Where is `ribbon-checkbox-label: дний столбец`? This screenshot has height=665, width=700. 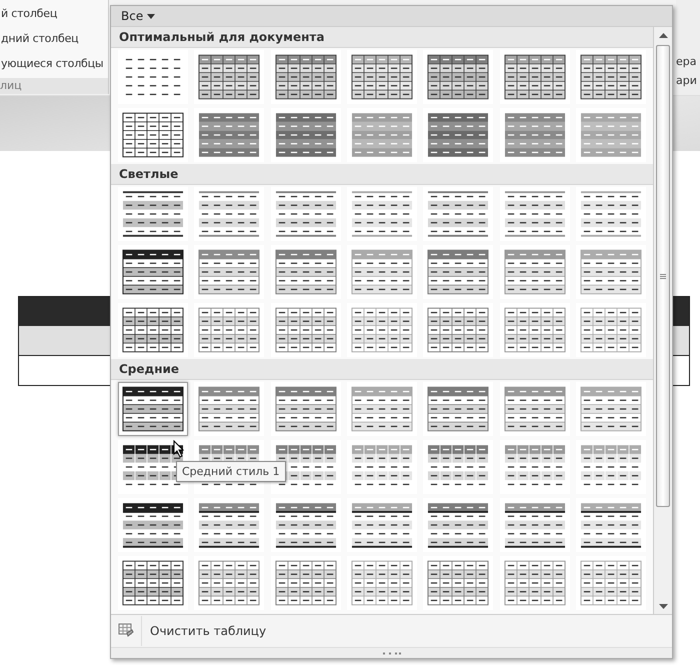 ribbon-checkbox-label: дний столбец is located at coordinates (54, 37).